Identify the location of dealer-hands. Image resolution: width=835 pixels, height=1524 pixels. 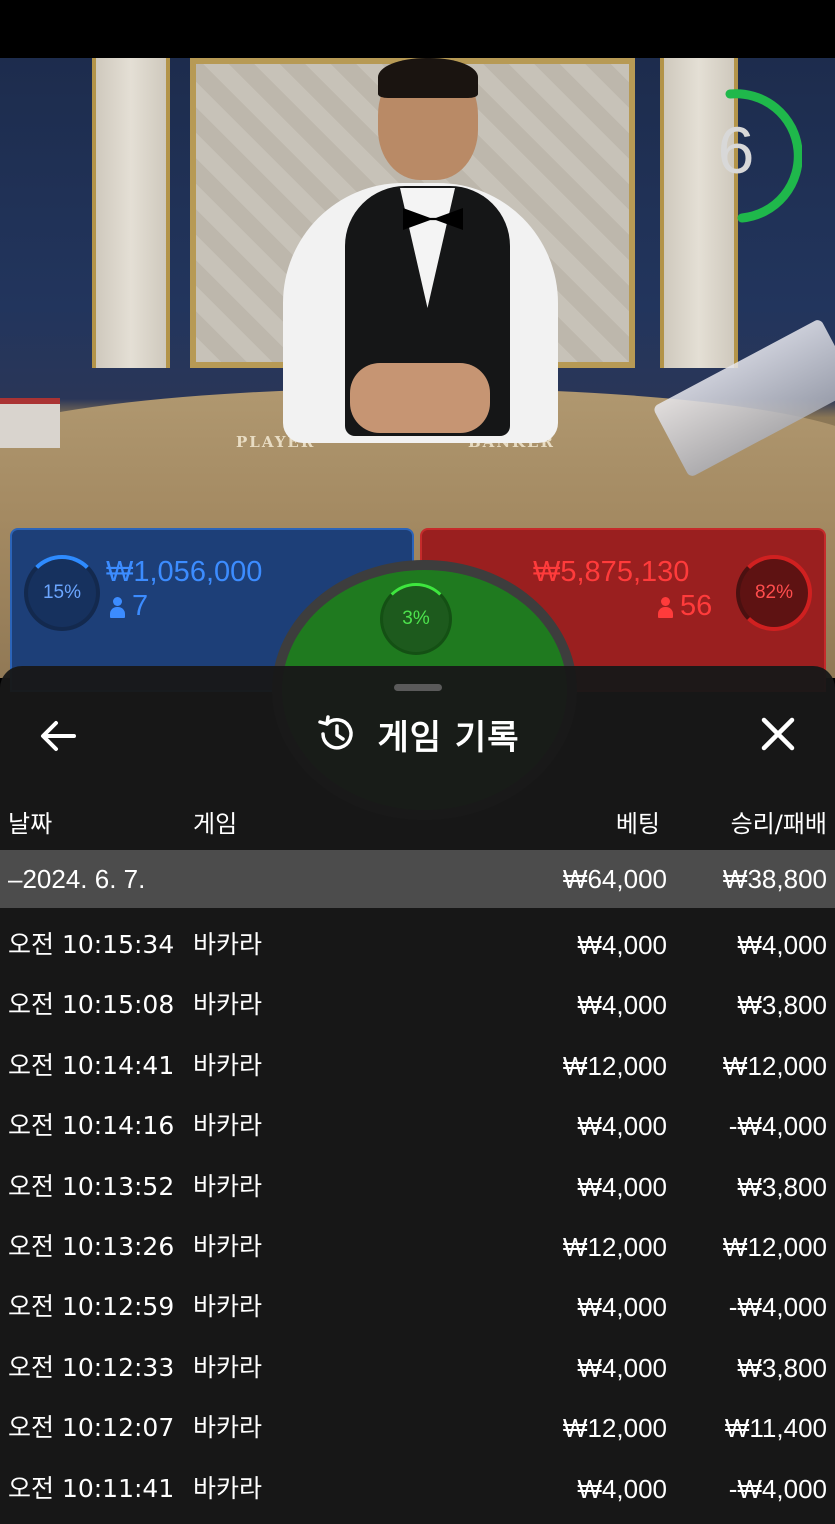
(420, 398).